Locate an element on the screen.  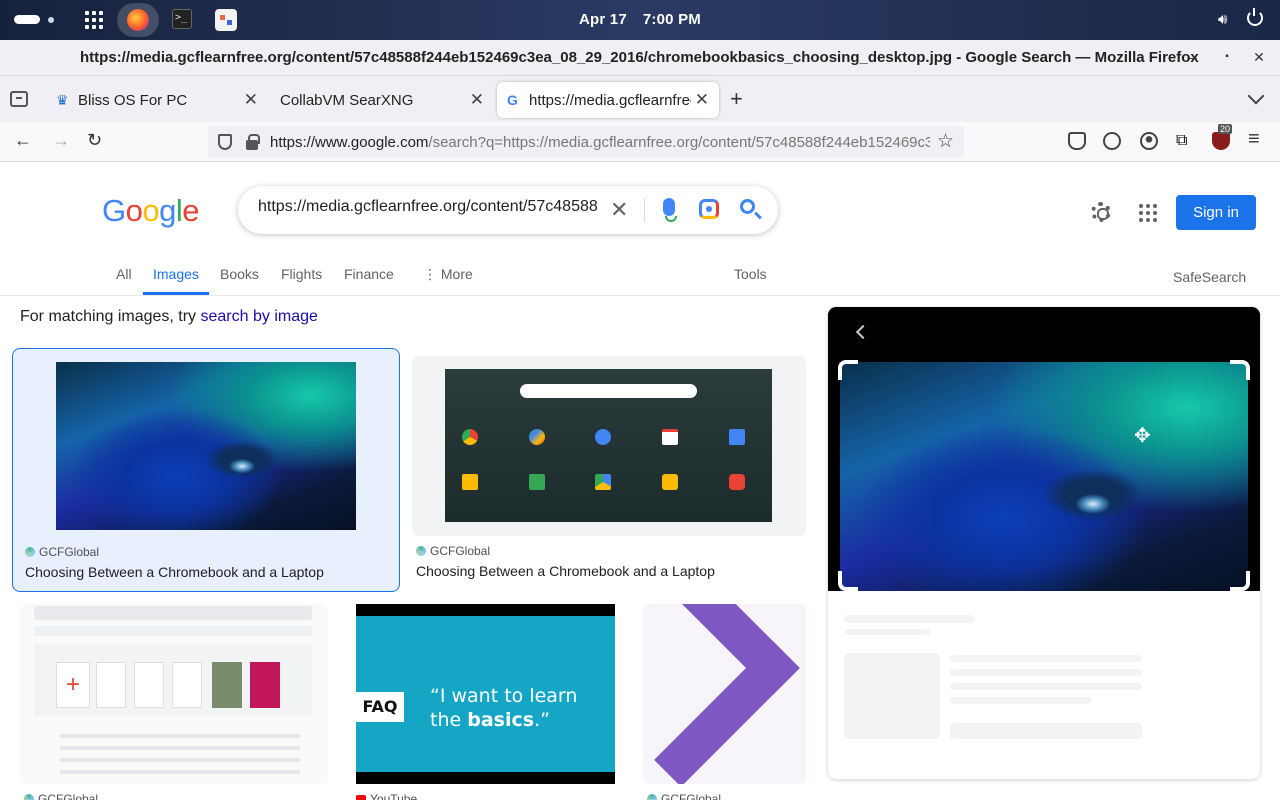
clock: Apr 17 7:00 PM is located at coordinates (640, 19).